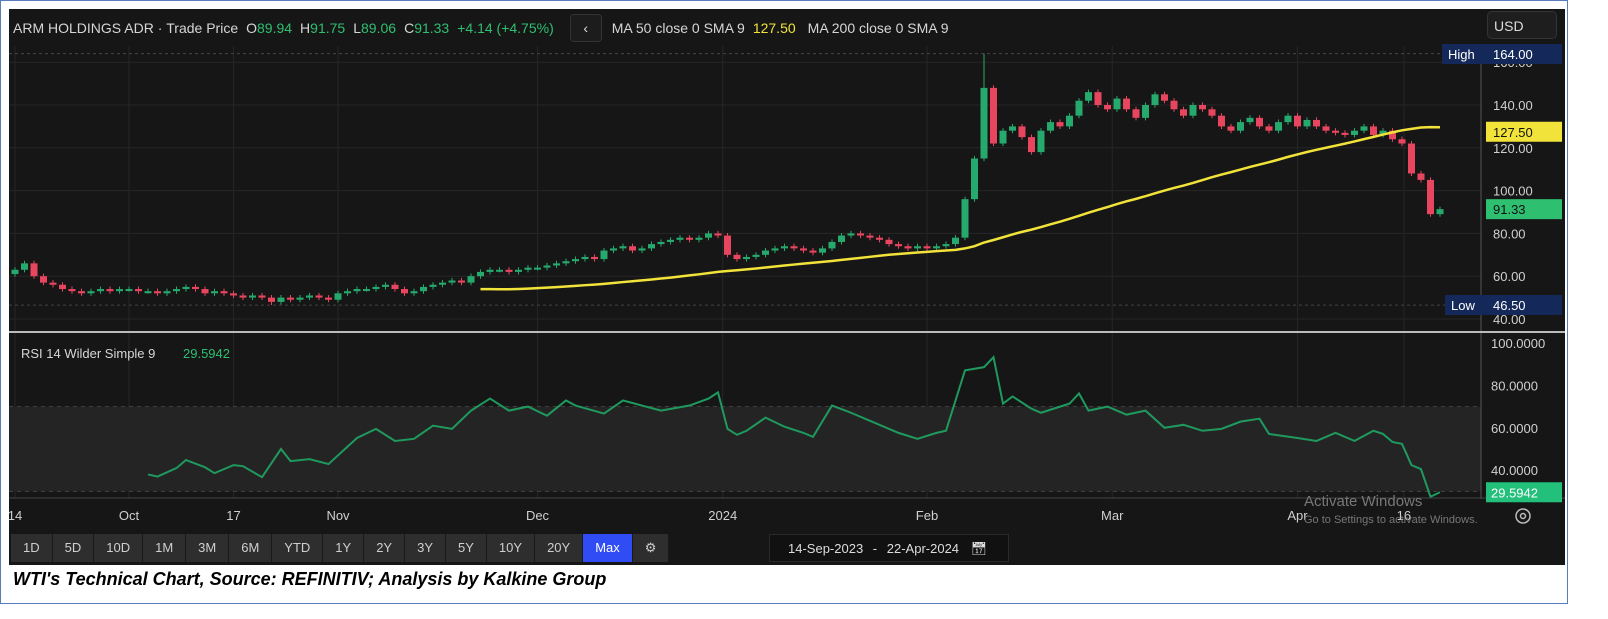  Describe the element at coordinates (1523, 516) in the screenshot. I see `settings-icon` at that location.